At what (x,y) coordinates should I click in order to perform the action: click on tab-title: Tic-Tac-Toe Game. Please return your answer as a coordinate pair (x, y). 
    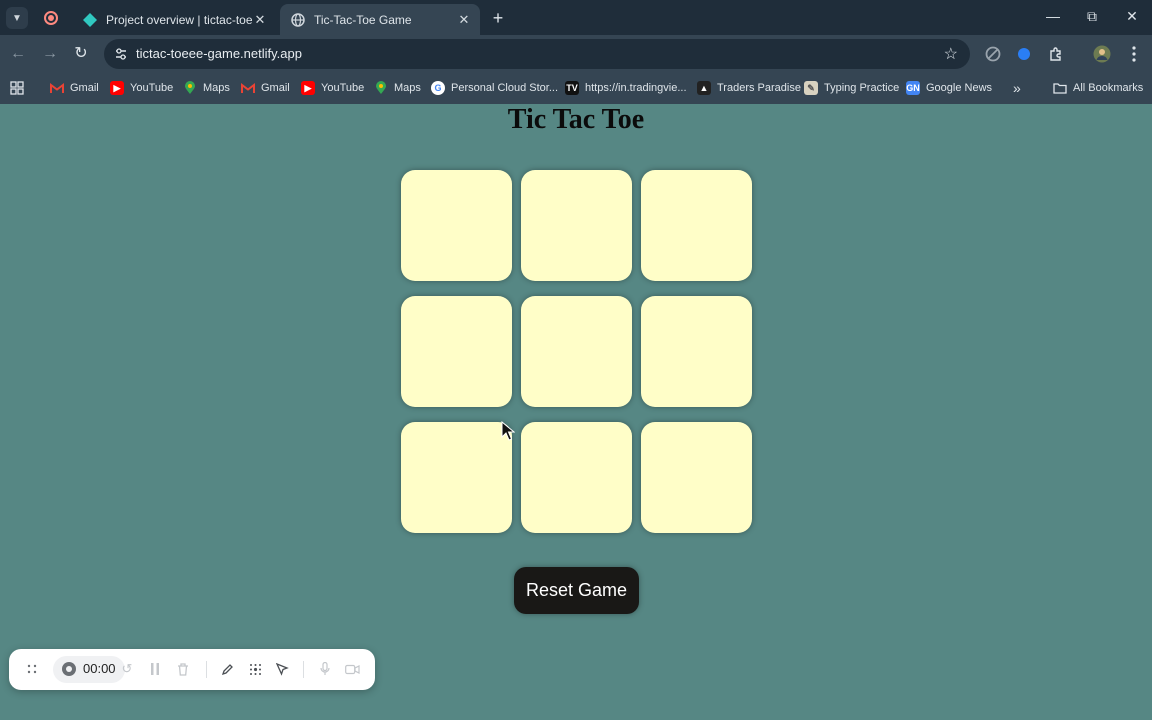
    Looking at the image, I should click on (363, 19).